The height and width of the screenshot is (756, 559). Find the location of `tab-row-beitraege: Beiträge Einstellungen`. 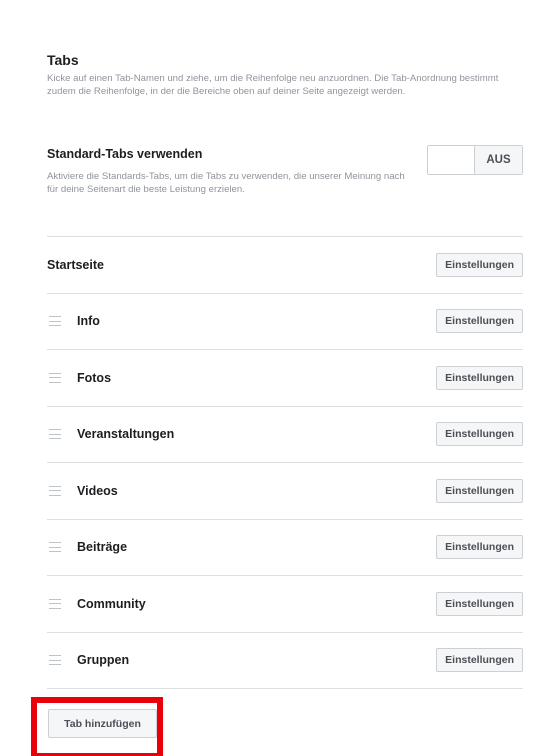

tab-row-beitraege: Beiträge Einstellungen is located at coordinates (285, 548).